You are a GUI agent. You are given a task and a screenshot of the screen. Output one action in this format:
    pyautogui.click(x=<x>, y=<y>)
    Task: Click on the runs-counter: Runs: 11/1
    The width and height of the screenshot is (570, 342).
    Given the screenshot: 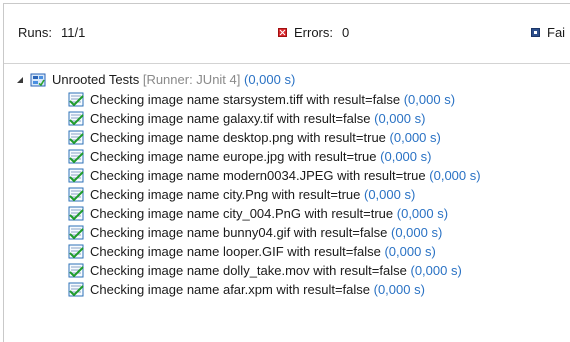 What is the action you would take?
    pyautogui.click(x=51, y=32)
    